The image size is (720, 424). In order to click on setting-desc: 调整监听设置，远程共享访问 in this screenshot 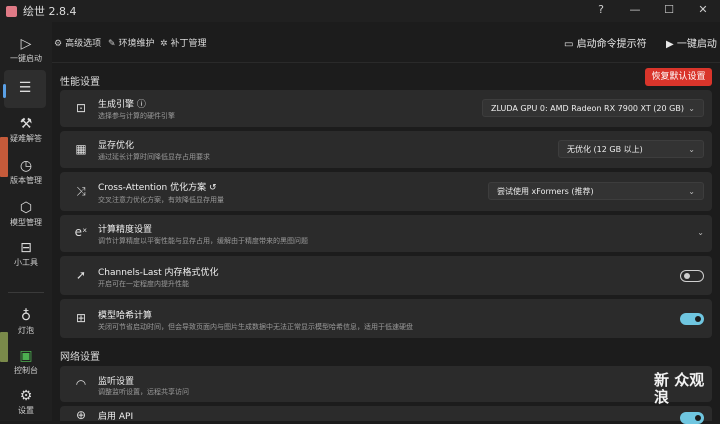, I will do `click(143, 392)`.